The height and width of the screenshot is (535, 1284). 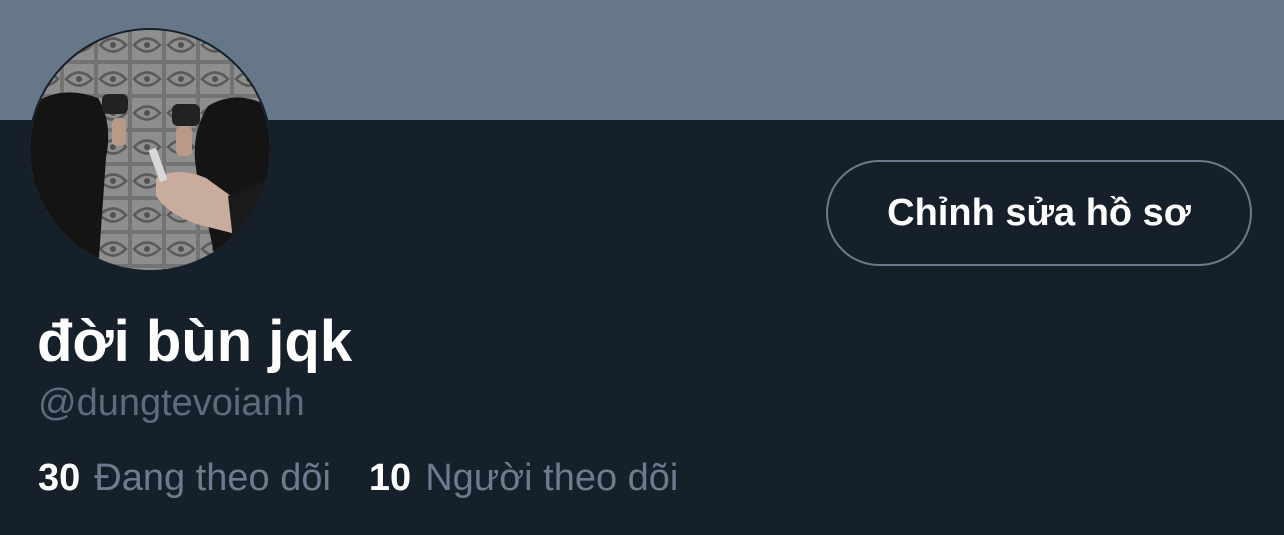 I want to click on following-count: 30, so click(x=59, y=478).